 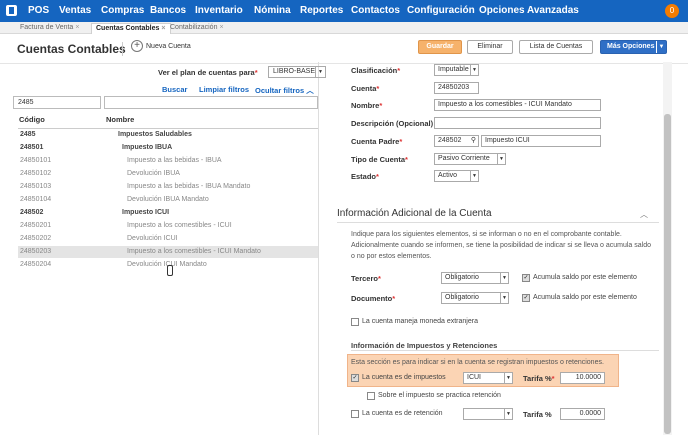 What do you see at coordinates (517, 123) in the screenshot?
I see `descripcion-input` at bounding box center [517, 123].